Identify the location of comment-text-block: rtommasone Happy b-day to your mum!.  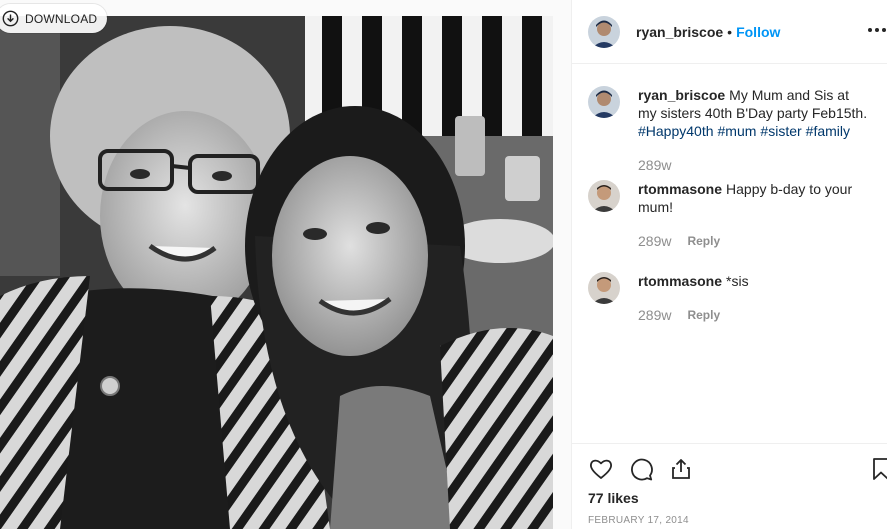
(753, 198).